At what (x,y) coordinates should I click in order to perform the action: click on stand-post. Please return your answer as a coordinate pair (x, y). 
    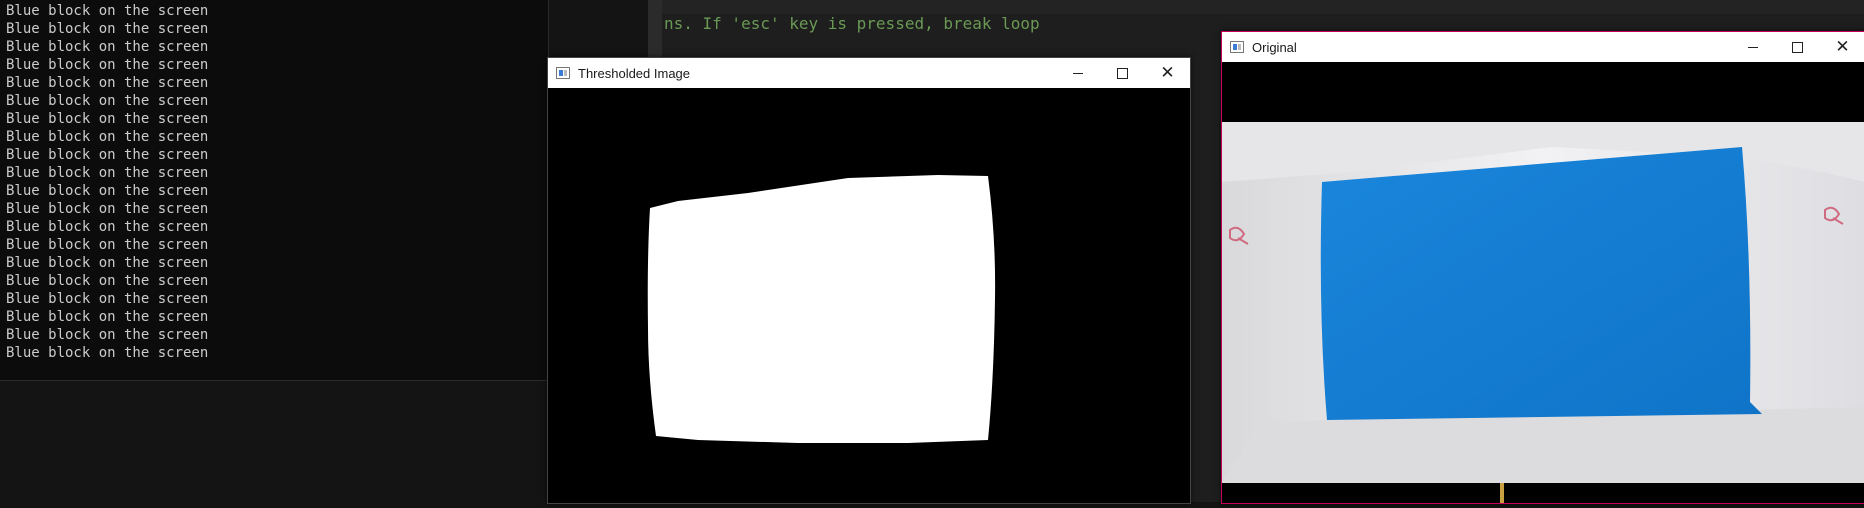
    Looking at the image, I should click on (1502, 493).